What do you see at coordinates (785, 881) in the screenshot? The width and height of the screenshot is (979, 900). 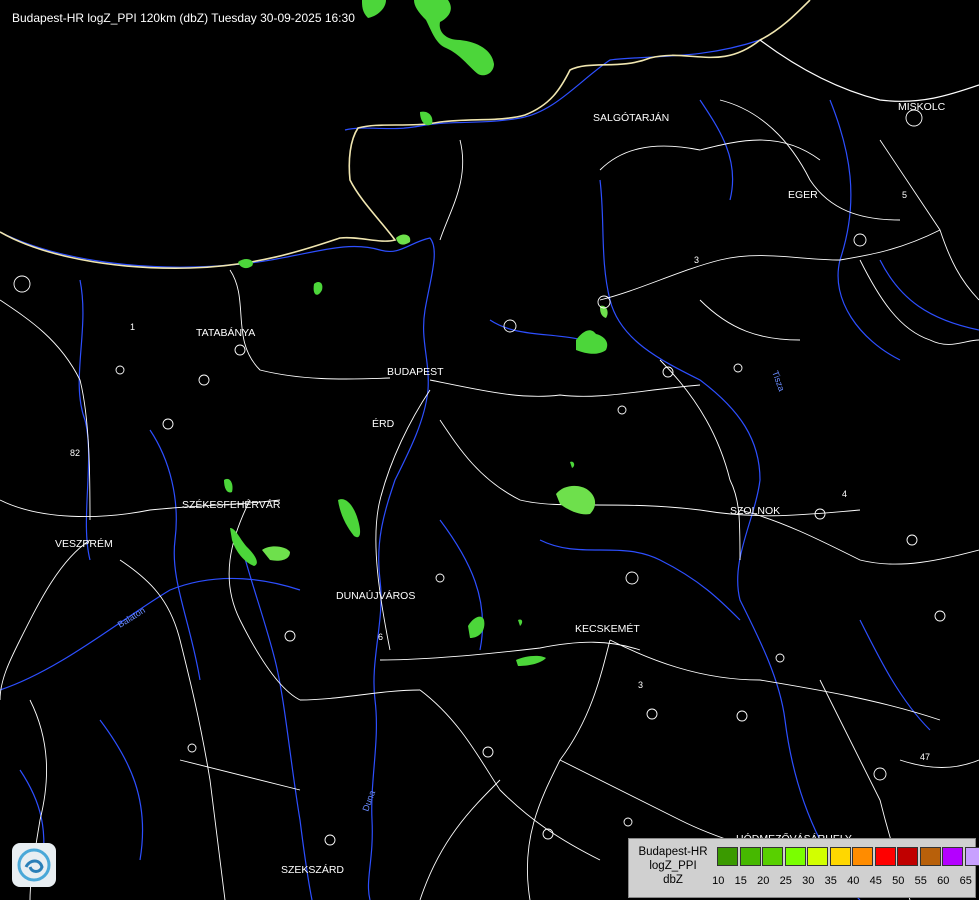 I see `legend-tick-label: 25` at bounding box center [785, 881].